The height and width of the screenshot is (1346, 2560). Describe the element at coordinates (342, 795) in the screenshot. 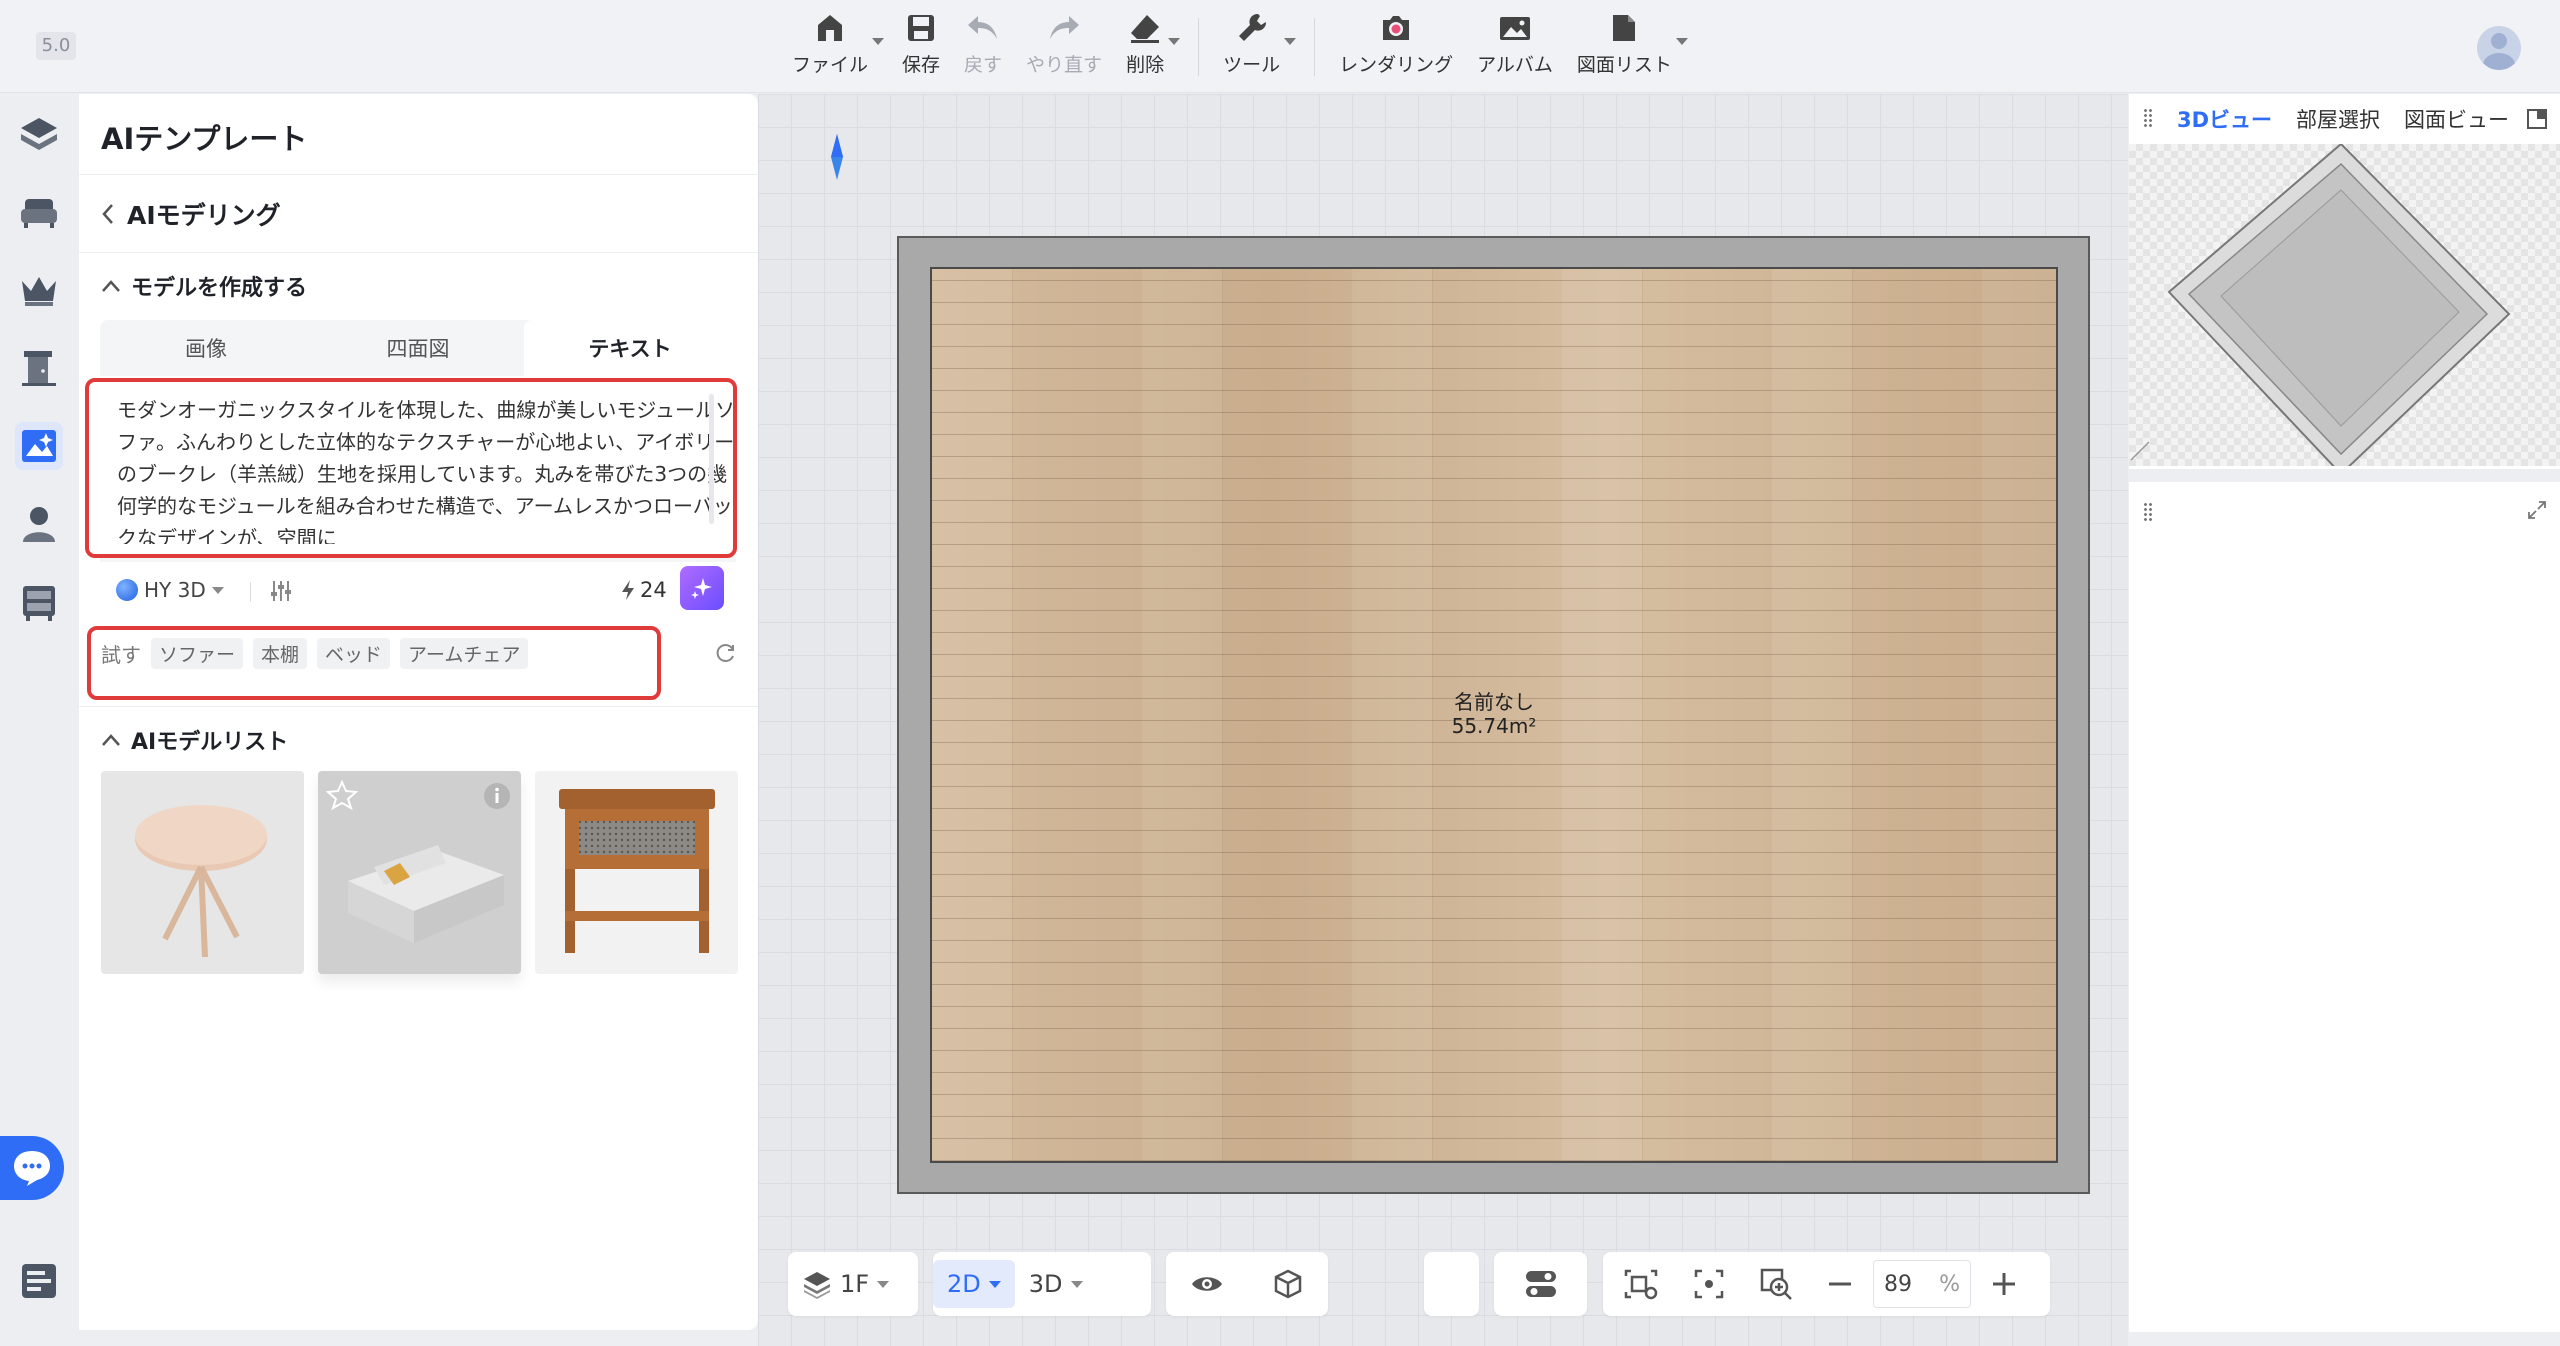

I see `star-icon` at that location.